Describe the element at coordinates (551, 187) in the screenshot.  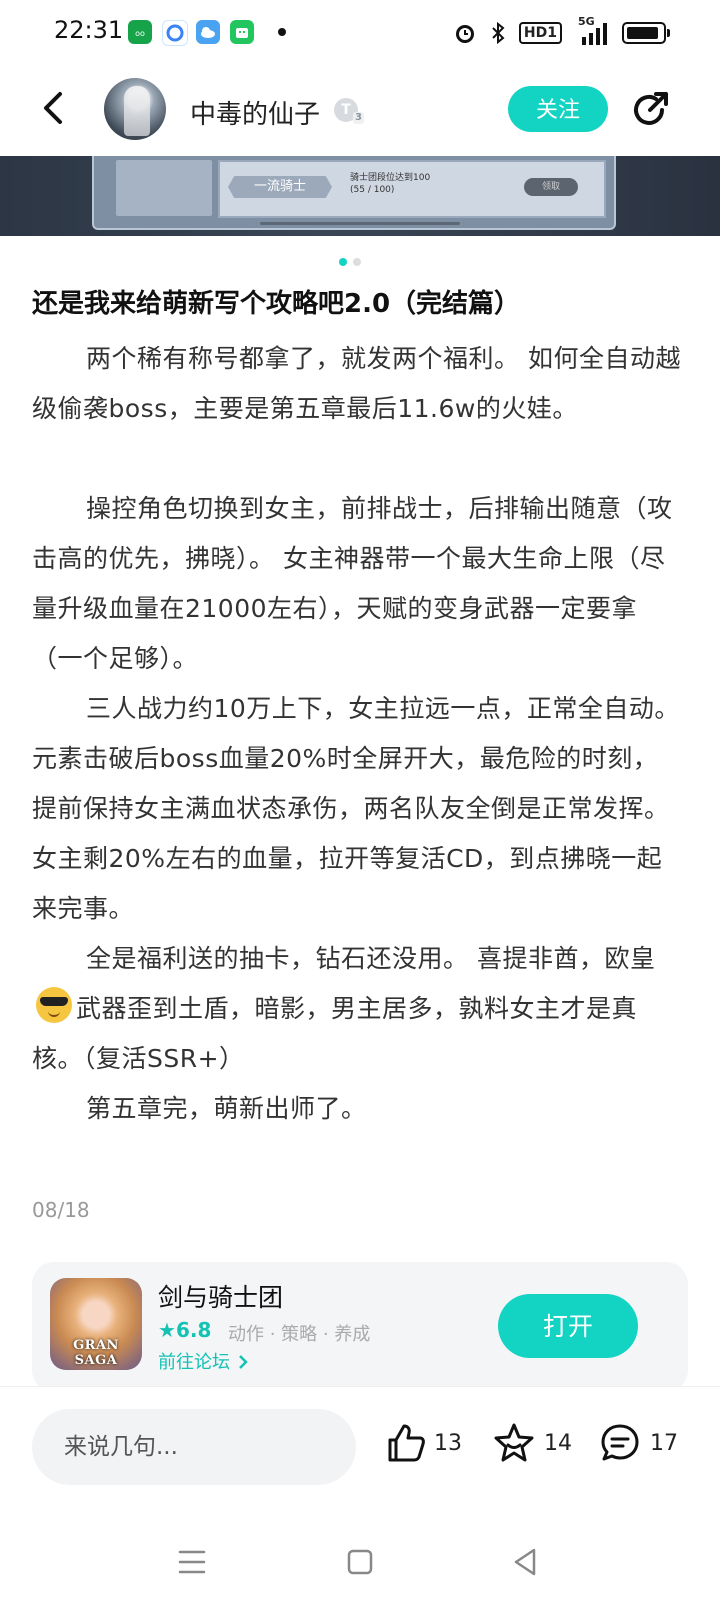
I see `claim-button: 领取` at that location.